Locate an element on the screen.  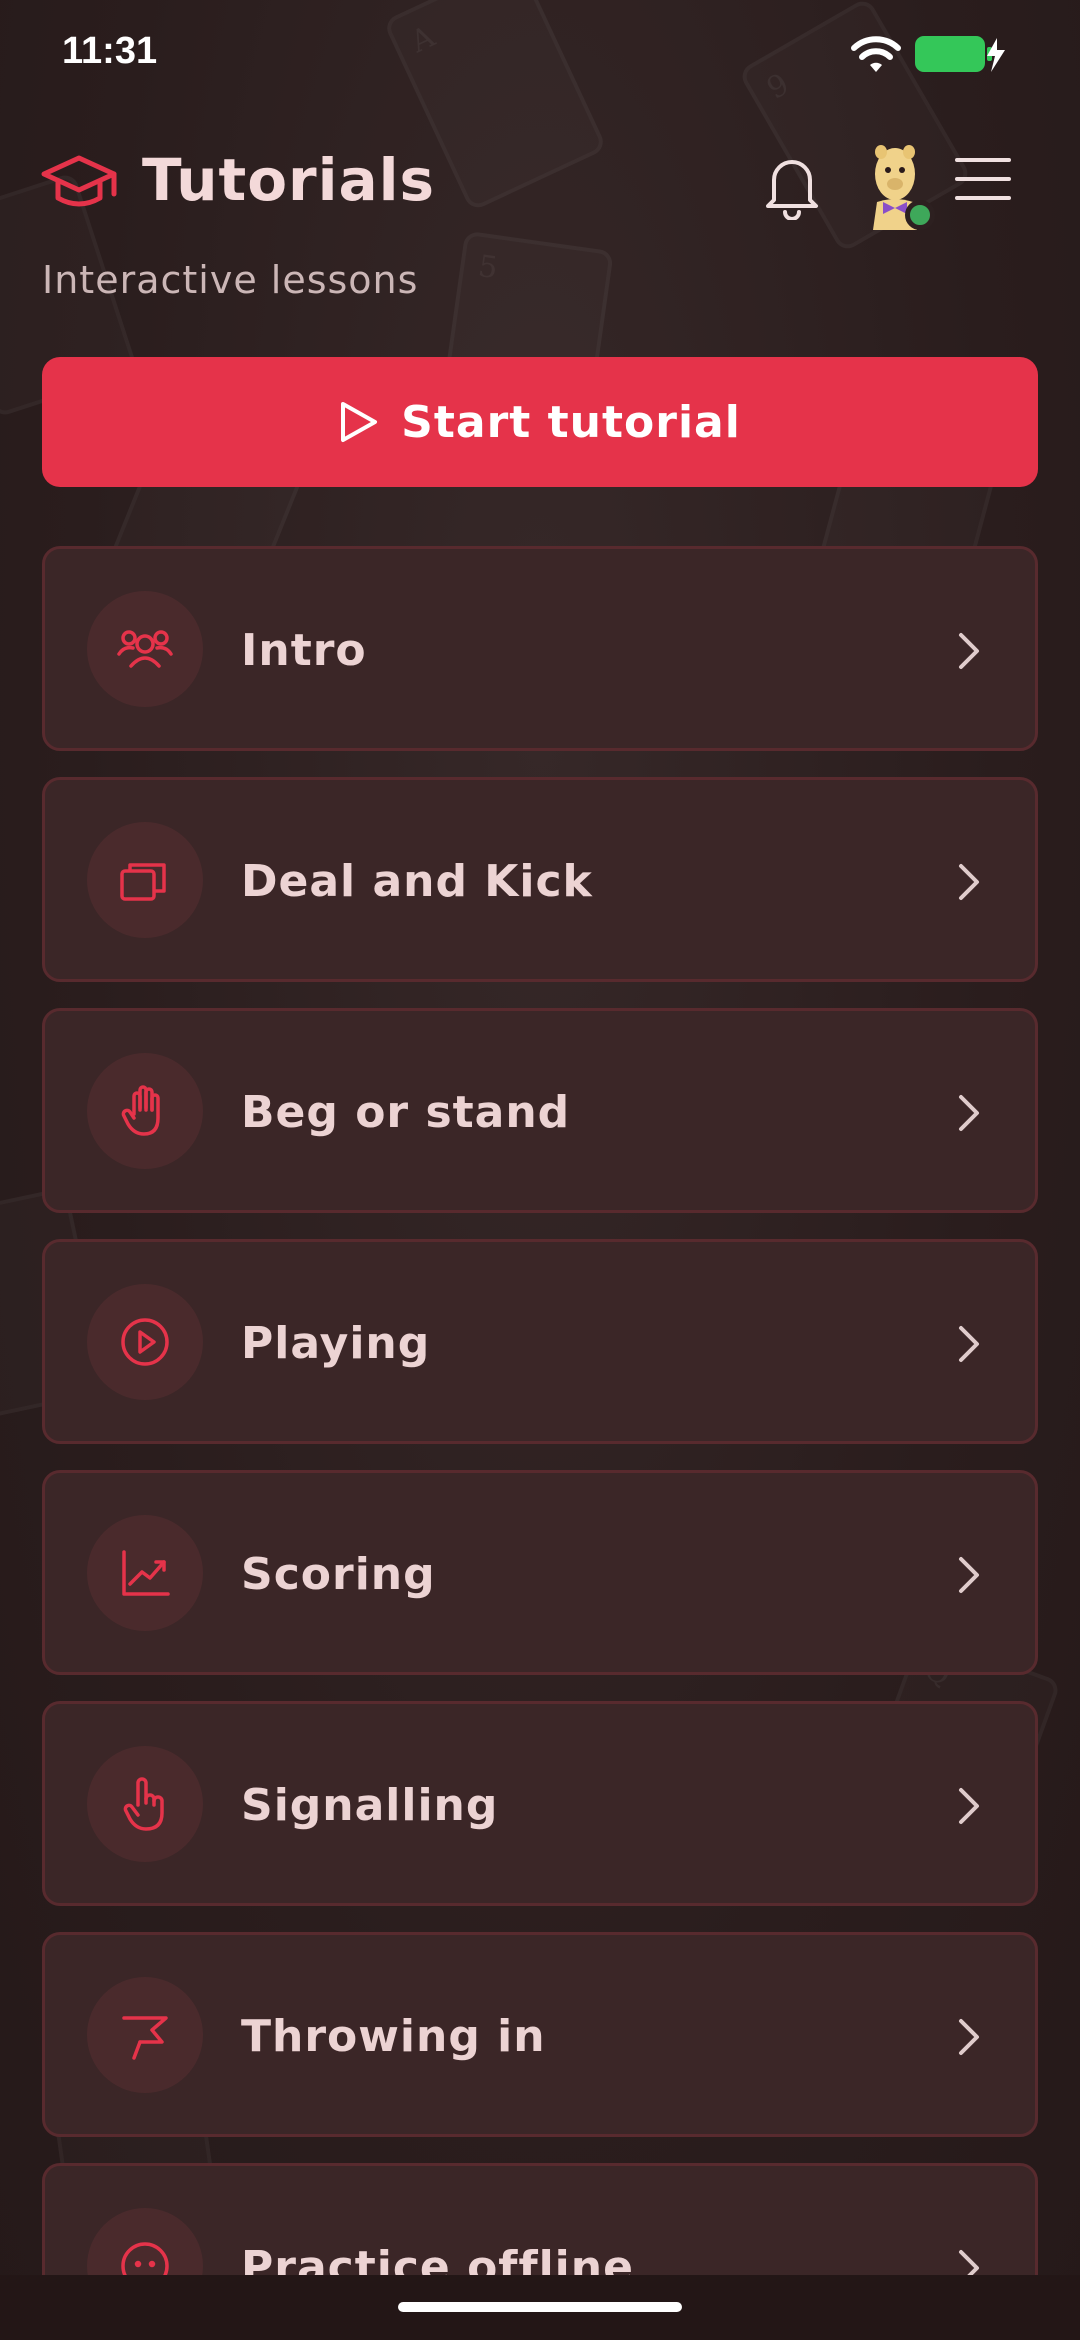
lesson-item-intro: Intro is located at coordinates (540, 648).